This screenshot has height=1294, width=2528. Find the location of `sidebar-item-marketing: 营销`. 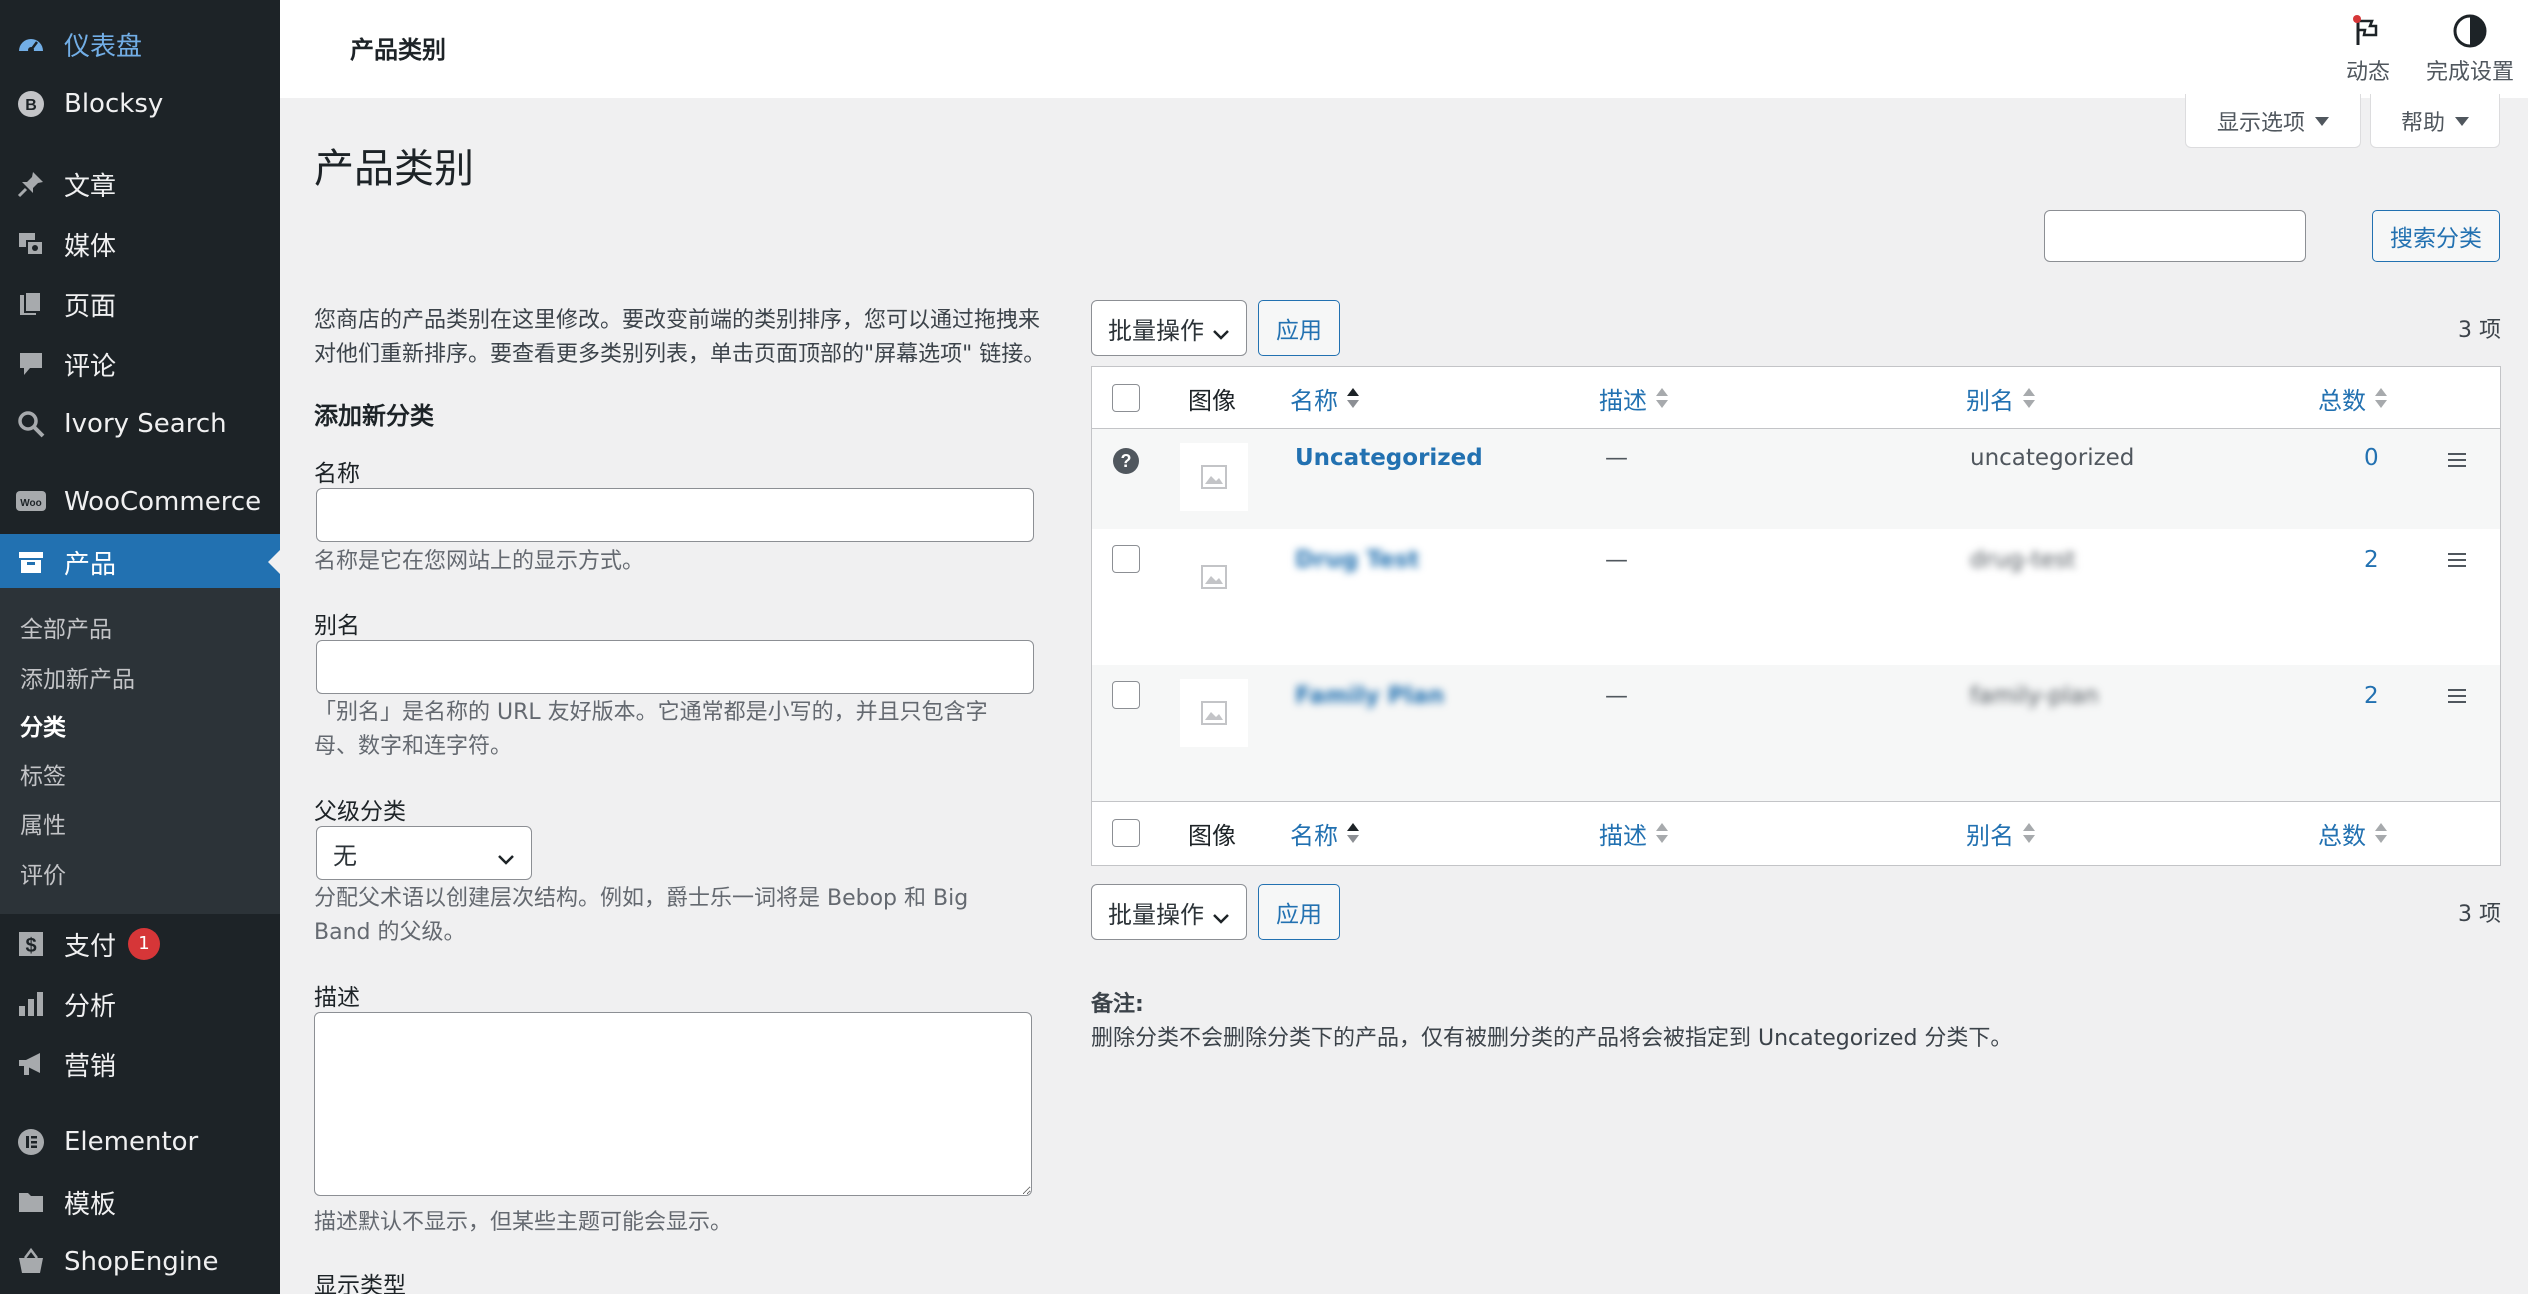

sidebar-item-marketing: 营销 is located at coordinates (140, 1064).